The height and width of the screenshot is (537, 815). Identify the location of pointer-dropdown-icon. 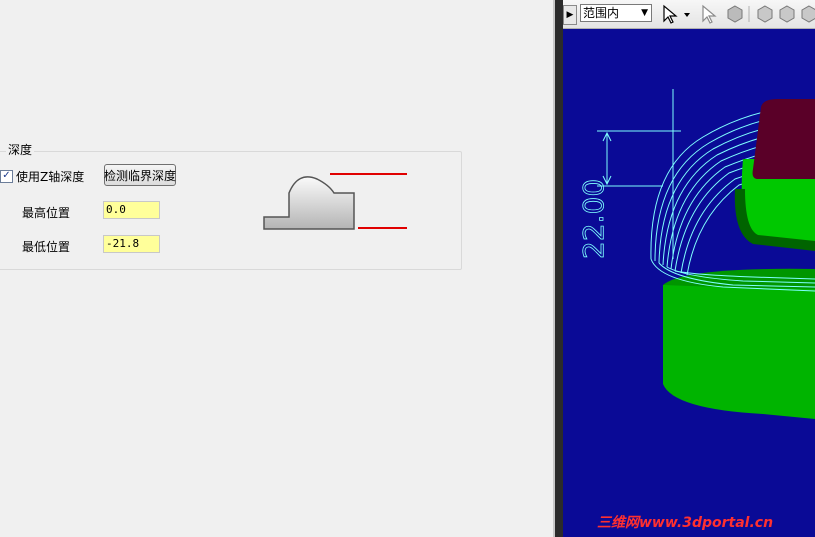
(687, 15).